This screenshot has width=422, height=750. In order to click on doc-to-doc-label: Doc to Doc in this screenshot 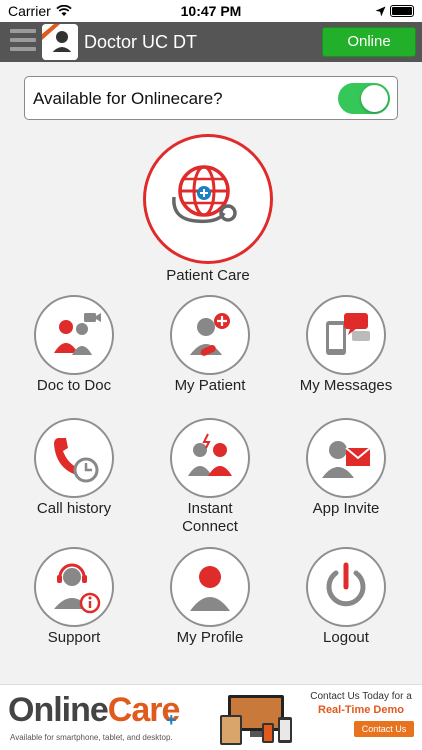, I will do `click(74, 385)`.